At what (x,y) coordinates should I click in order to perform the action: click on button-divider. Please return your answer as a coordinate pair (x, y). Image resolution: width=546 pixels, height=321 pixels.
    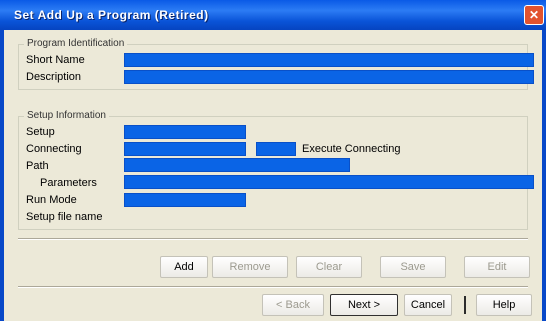
    Looking at the image, I should click on (465, 305).